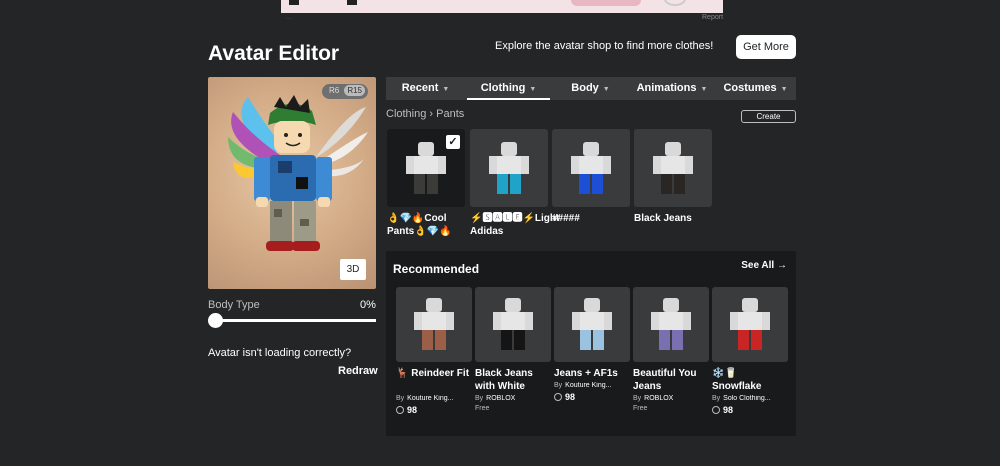  What do you see at coordinates (215, 320) in the screenshot?
I see `body-type-slider-handle` at bounding box center [215, 320].